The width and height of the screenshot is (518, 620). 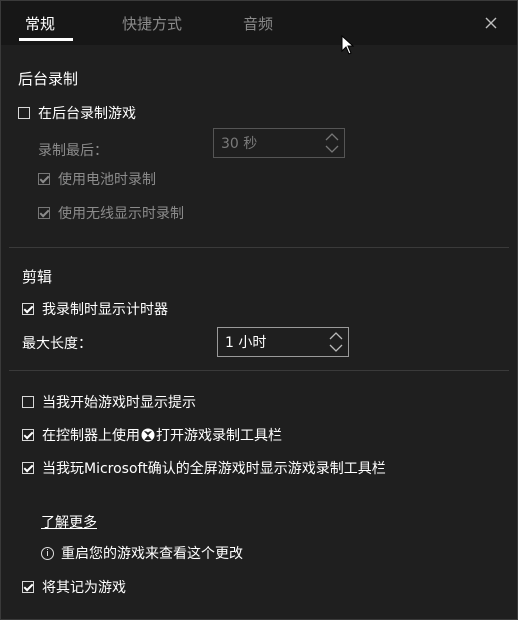 I want to click on show-tips-label: 当我开始游戏时显示提示, so click(x=119, y=403).